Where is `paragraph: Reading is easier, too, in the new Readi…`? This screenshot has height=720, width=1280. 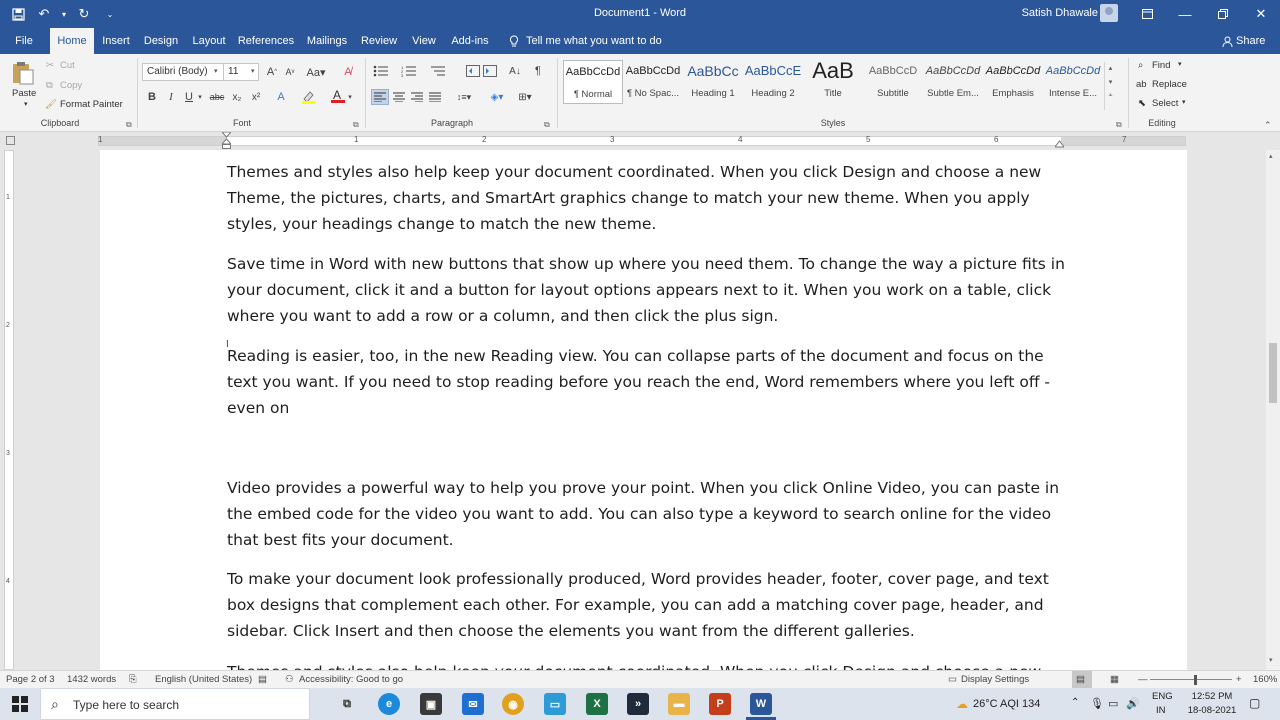 paragraph: Reading is easier, too, in the new Readi… is located at coordinates (649, 382).